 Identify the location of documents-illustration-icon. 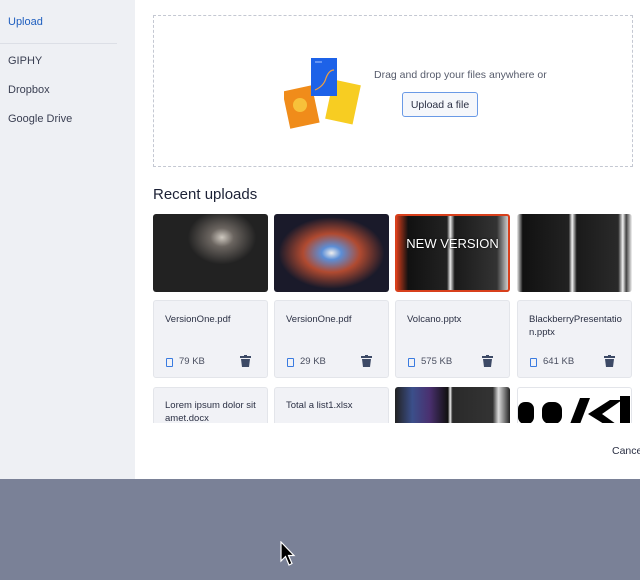
(322, 93).